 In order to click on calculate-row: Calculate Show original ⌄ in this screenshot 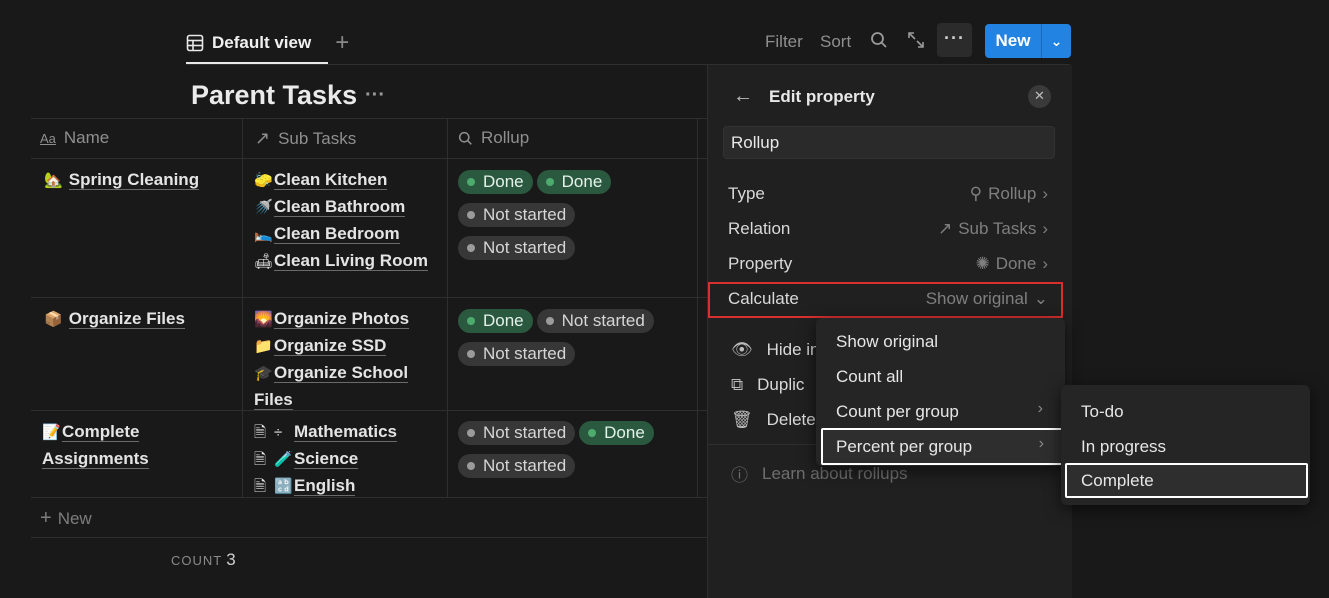, I will do `click(888, 299)`.